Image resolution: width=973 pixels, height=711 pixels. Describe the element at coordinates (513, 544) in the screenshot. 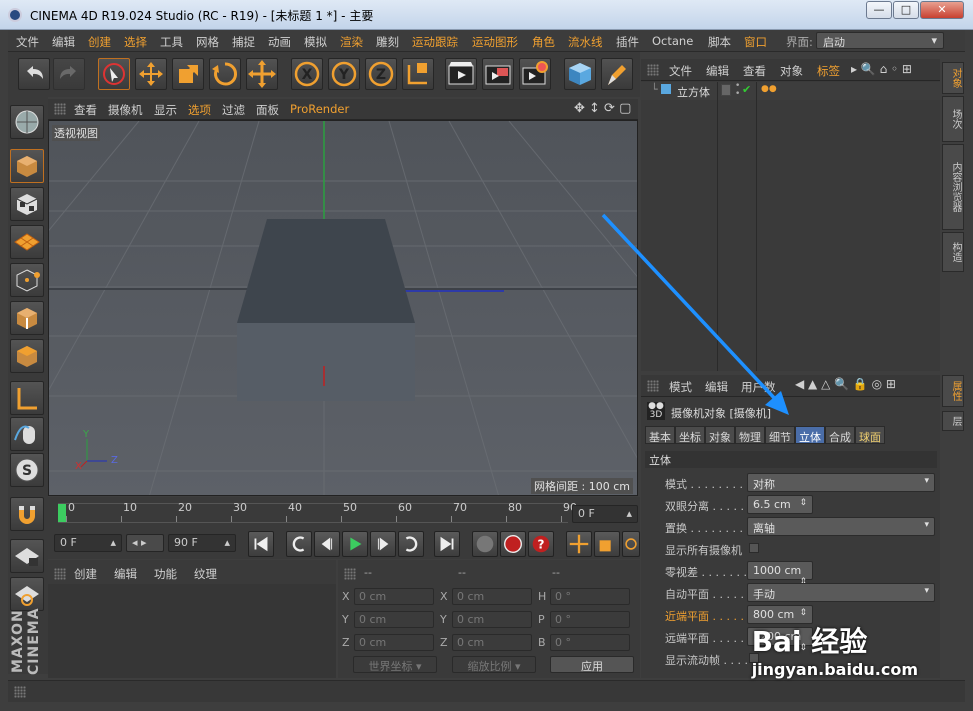

I see `autokey-button` at that location.